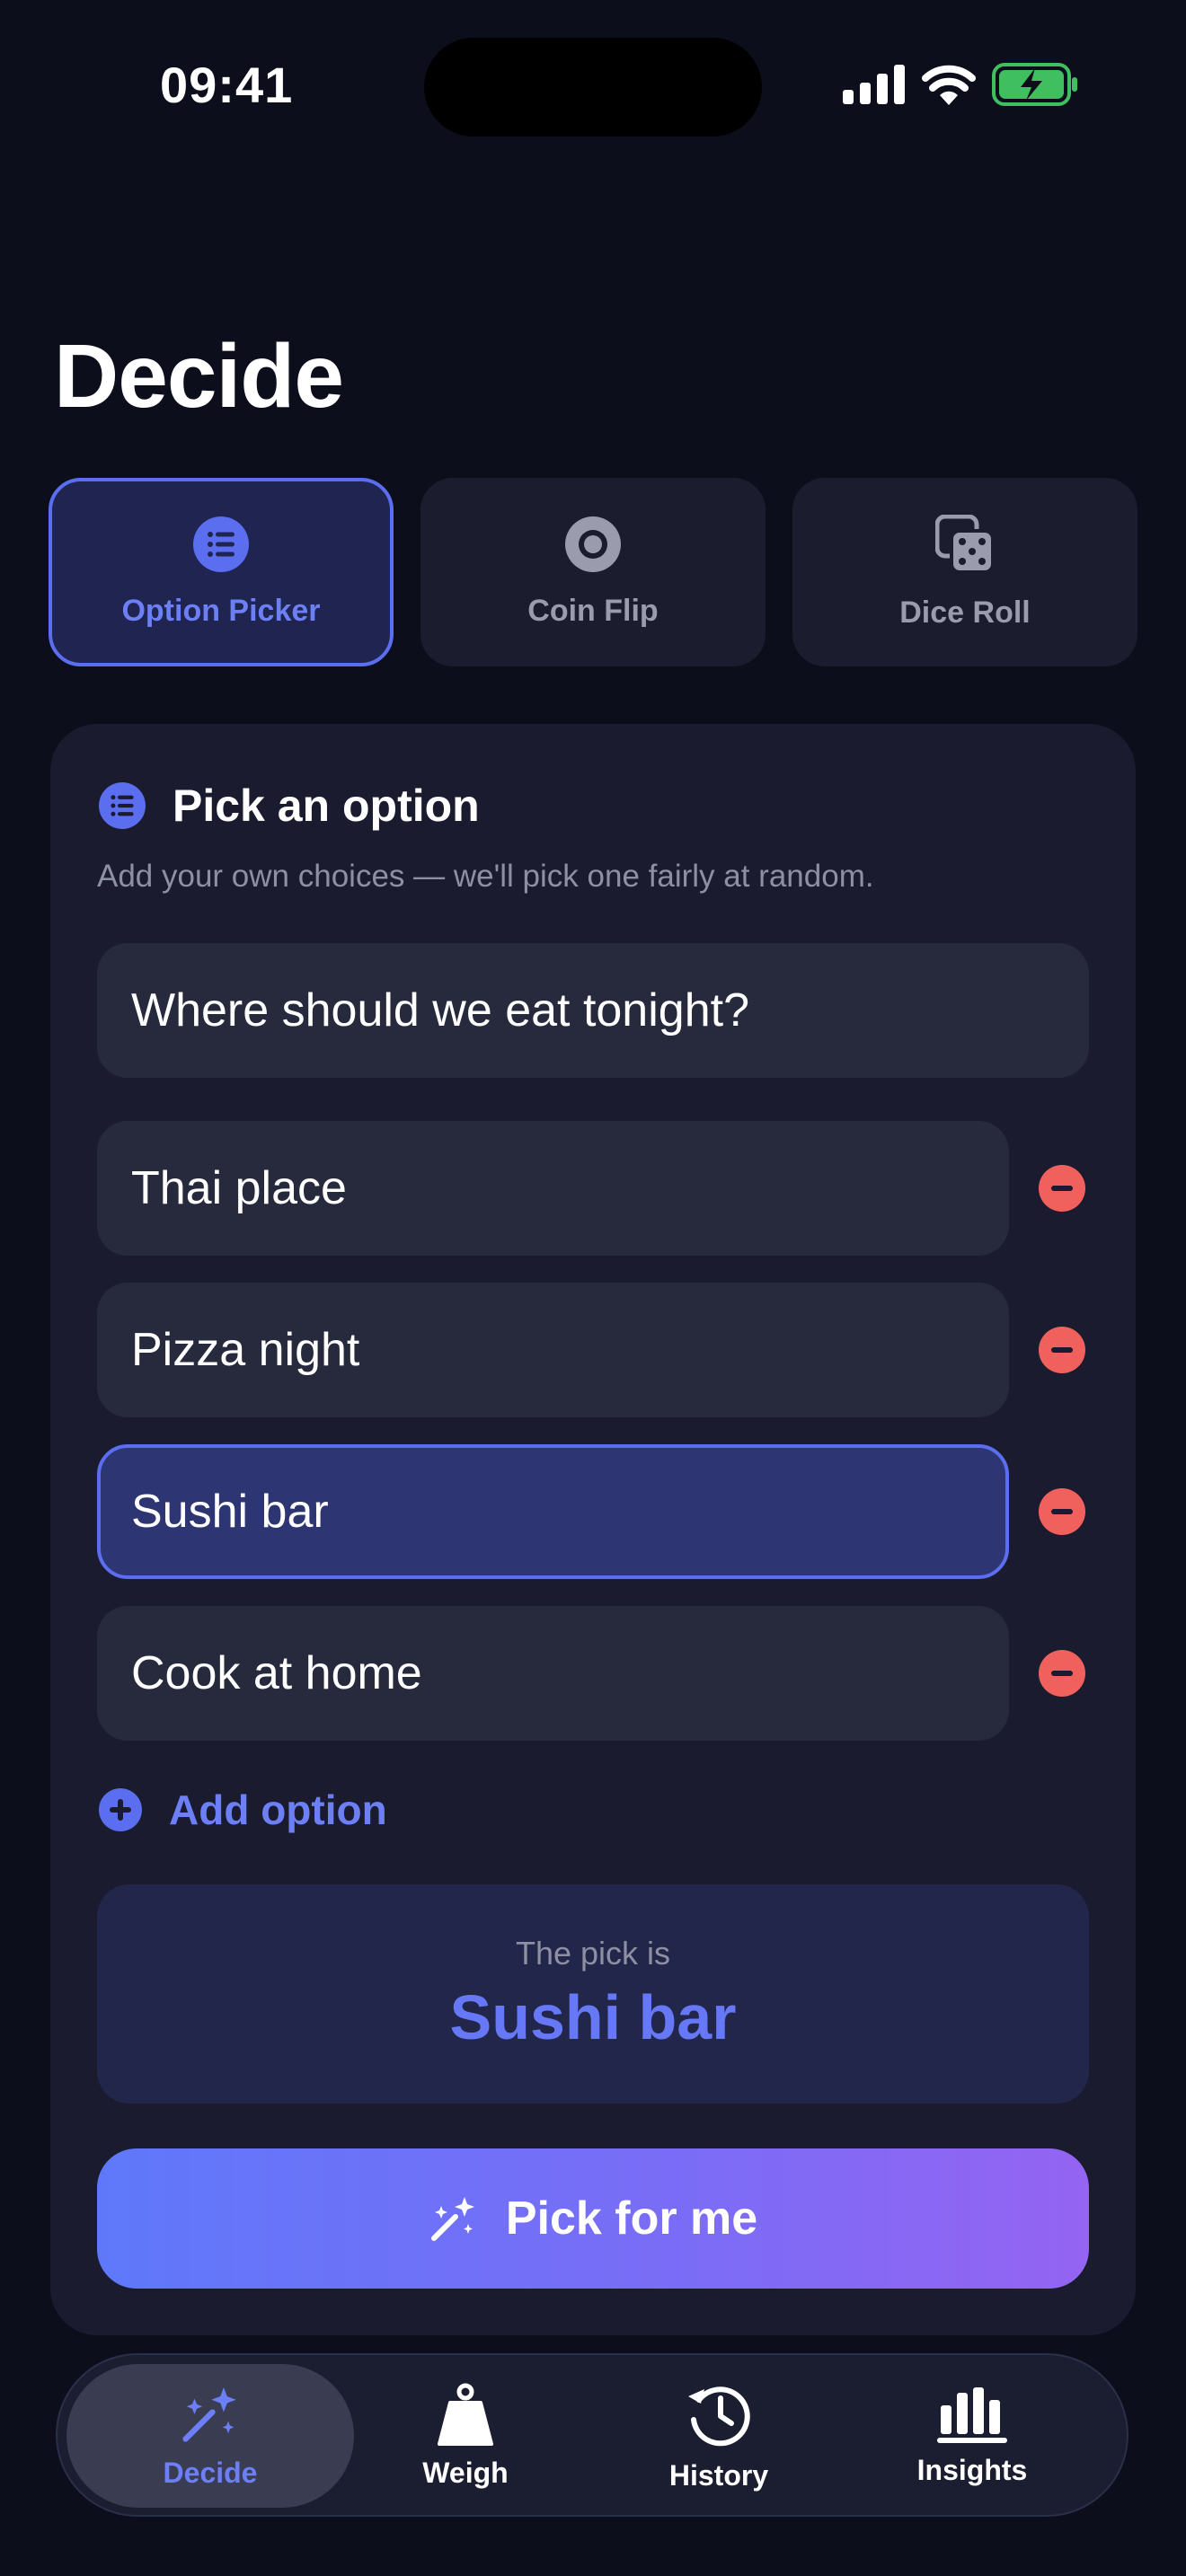  Describe the element at coordinates (465, 2472) in the screenshot. I see `tab-label: Weigh` at that location.